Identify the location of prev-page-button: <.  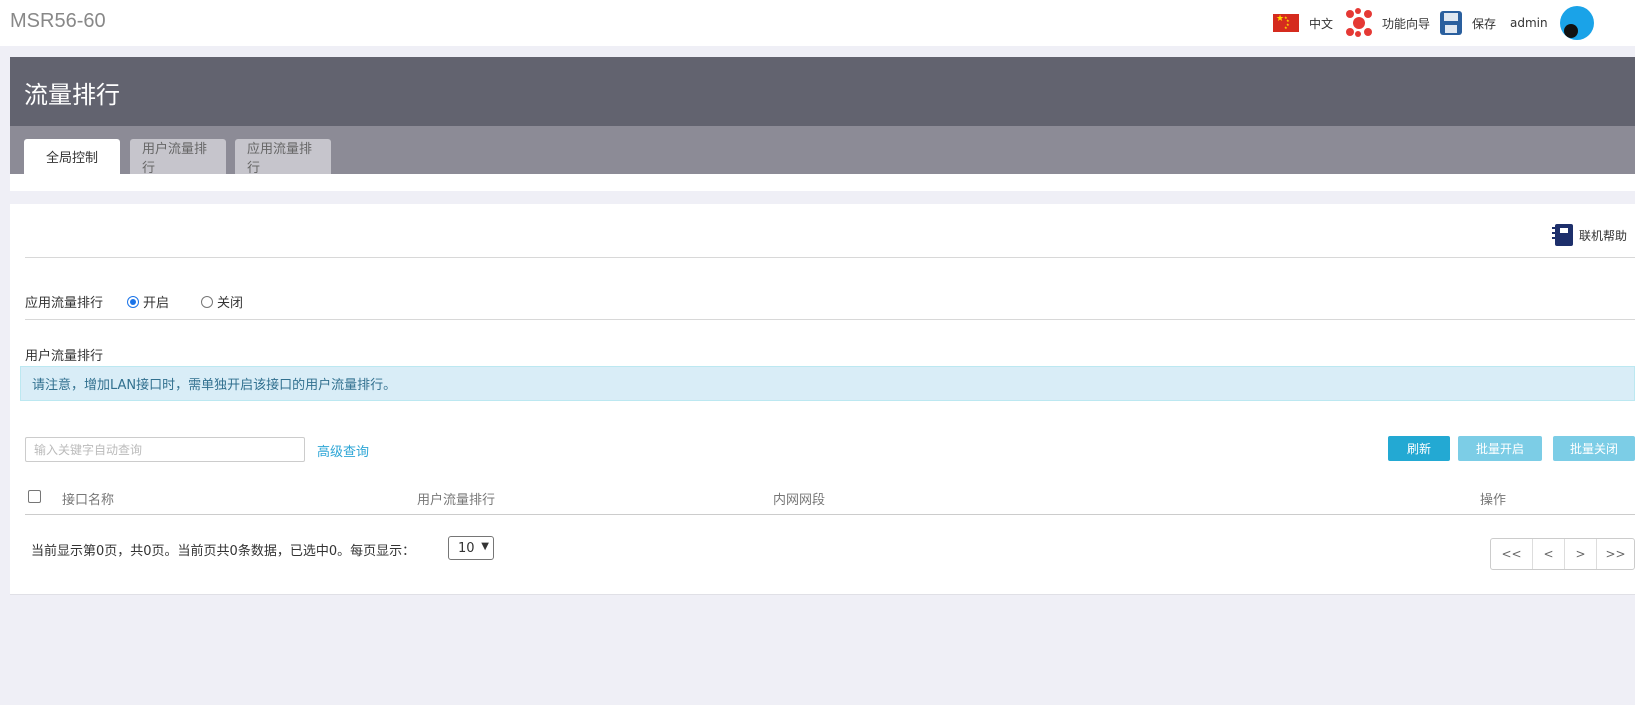
(1548, 554).